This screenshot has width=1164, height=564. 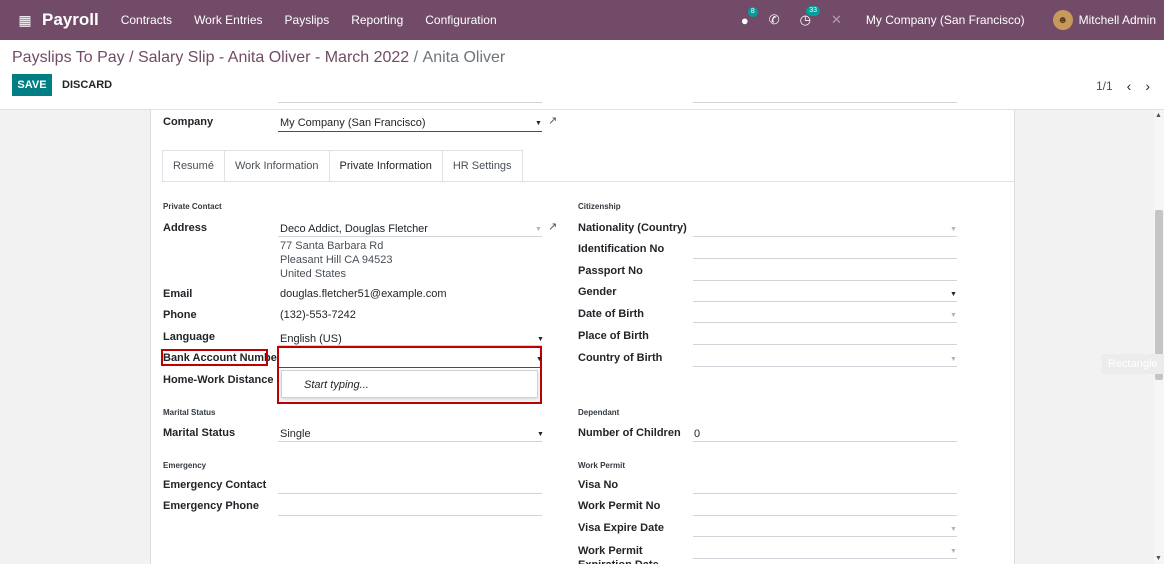 I want to click on gender-dropdown-icon: ▼, so click(x=953, y=294).